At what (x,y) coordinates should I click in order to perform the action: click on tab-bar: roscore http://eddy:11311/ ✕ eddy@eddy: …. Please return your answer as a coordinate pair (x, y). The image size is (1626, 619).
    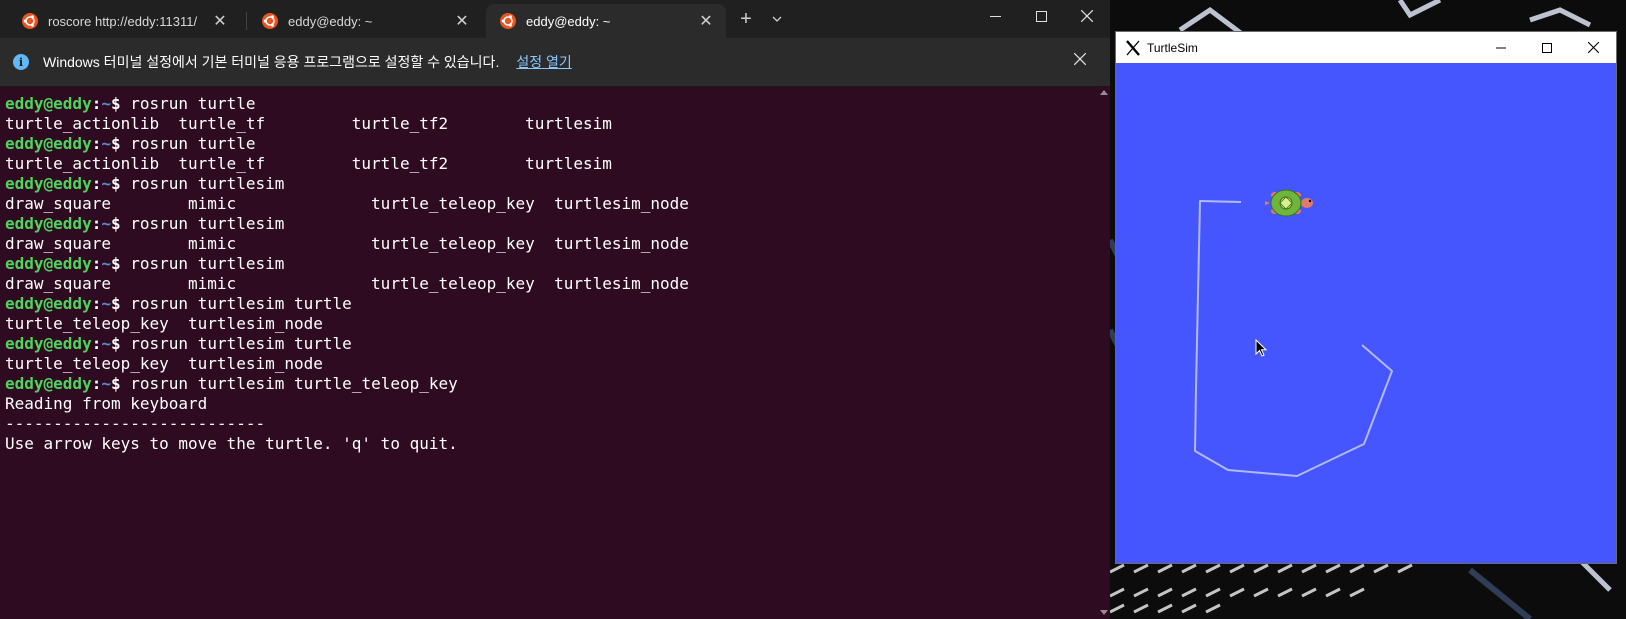
    Looking at the image, I should click on (555, 19).